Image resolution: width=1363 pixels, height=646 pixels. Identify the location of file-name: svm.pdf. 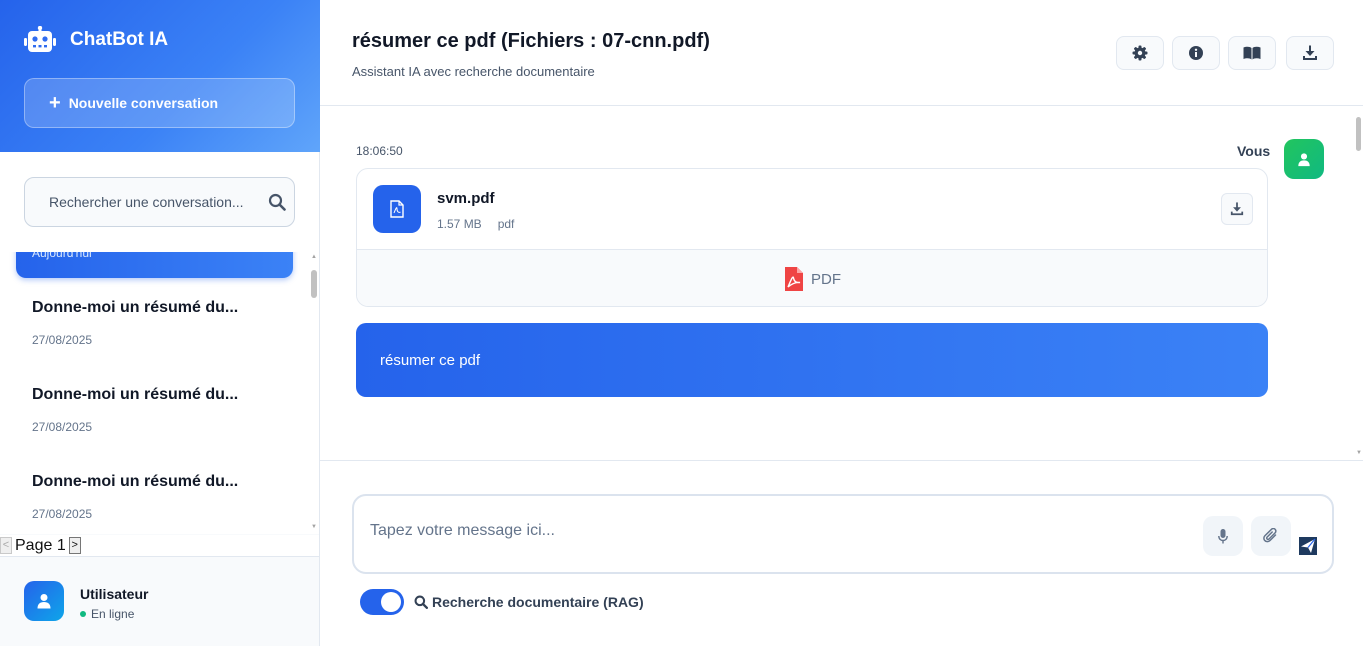
(466, 198).